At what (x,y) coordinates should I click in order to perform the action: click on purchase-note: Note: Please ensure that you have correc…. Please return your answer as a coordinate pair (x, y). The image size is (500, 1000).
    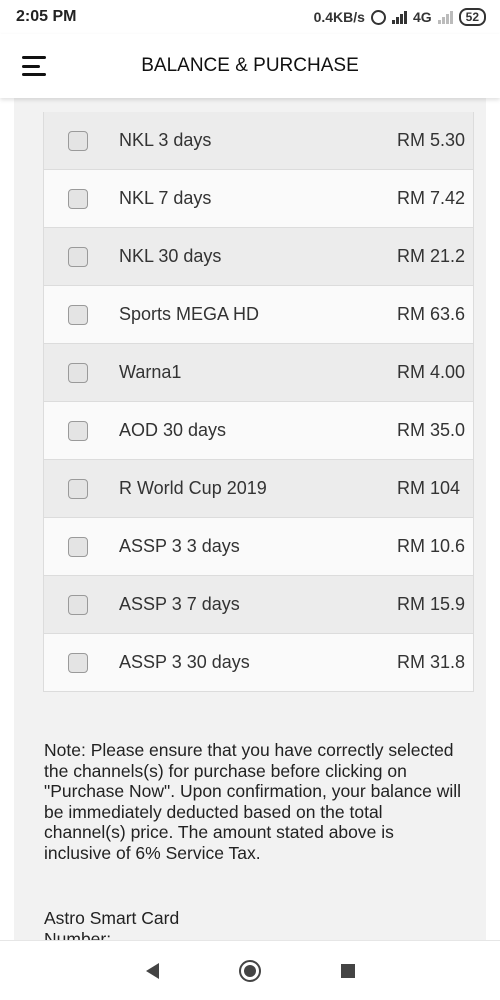
    Looking at the image, I should click on (253, 801).